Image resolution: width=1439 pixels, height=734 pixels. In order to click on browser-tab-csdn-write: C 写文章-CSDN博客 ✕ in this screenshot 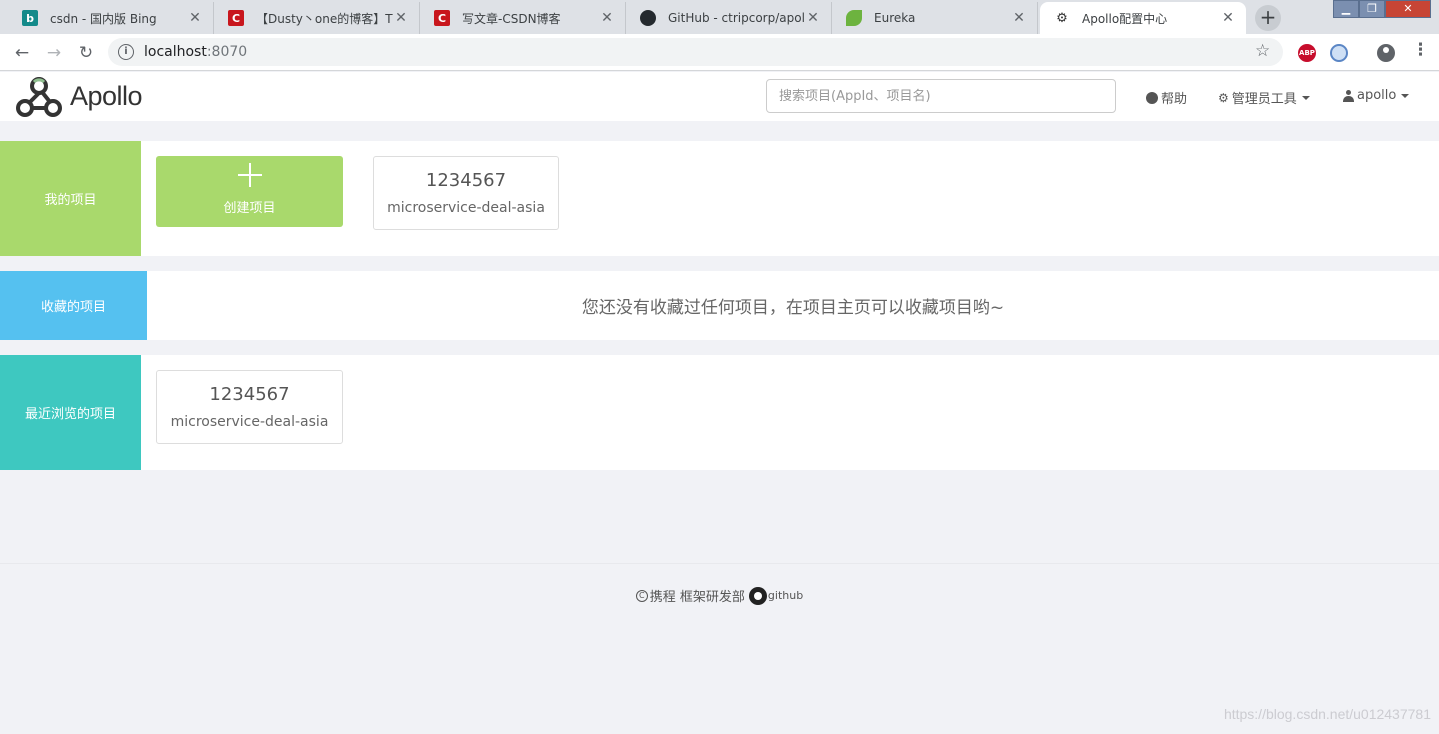, I will do `click(523, 18)`.